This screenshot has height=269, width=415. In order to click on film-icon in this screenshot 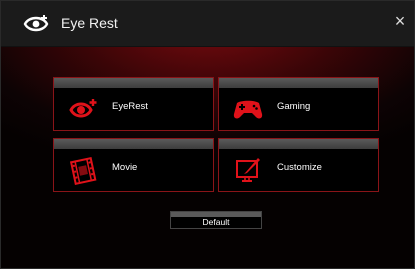, I will do `click(83, 170)`.